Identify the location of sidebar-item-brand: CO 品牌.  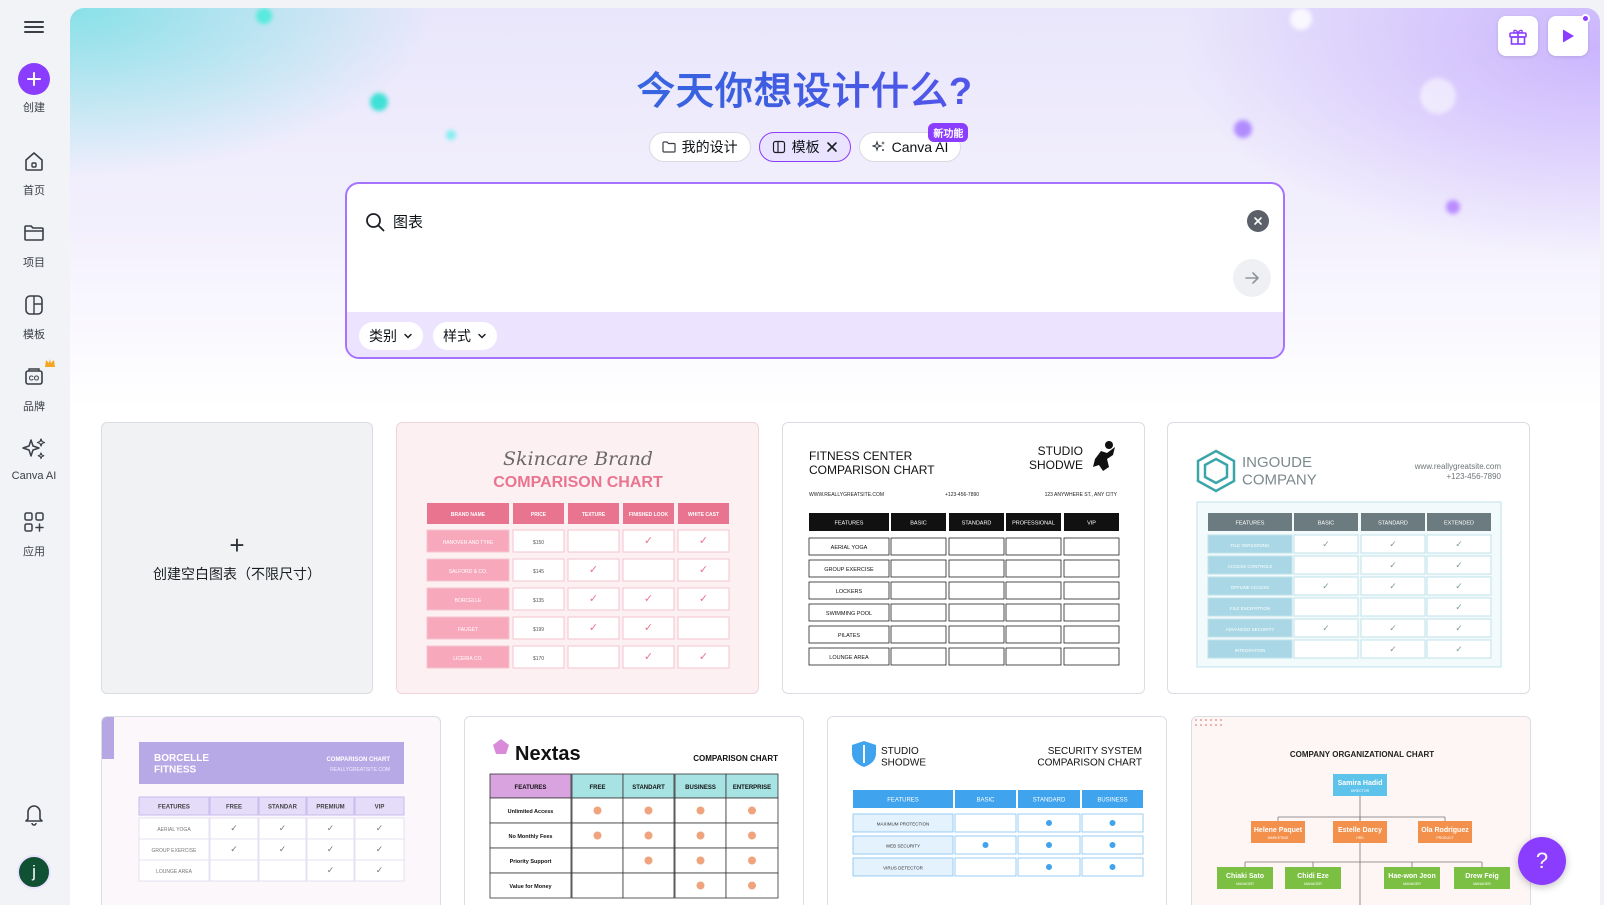
(34, 386).